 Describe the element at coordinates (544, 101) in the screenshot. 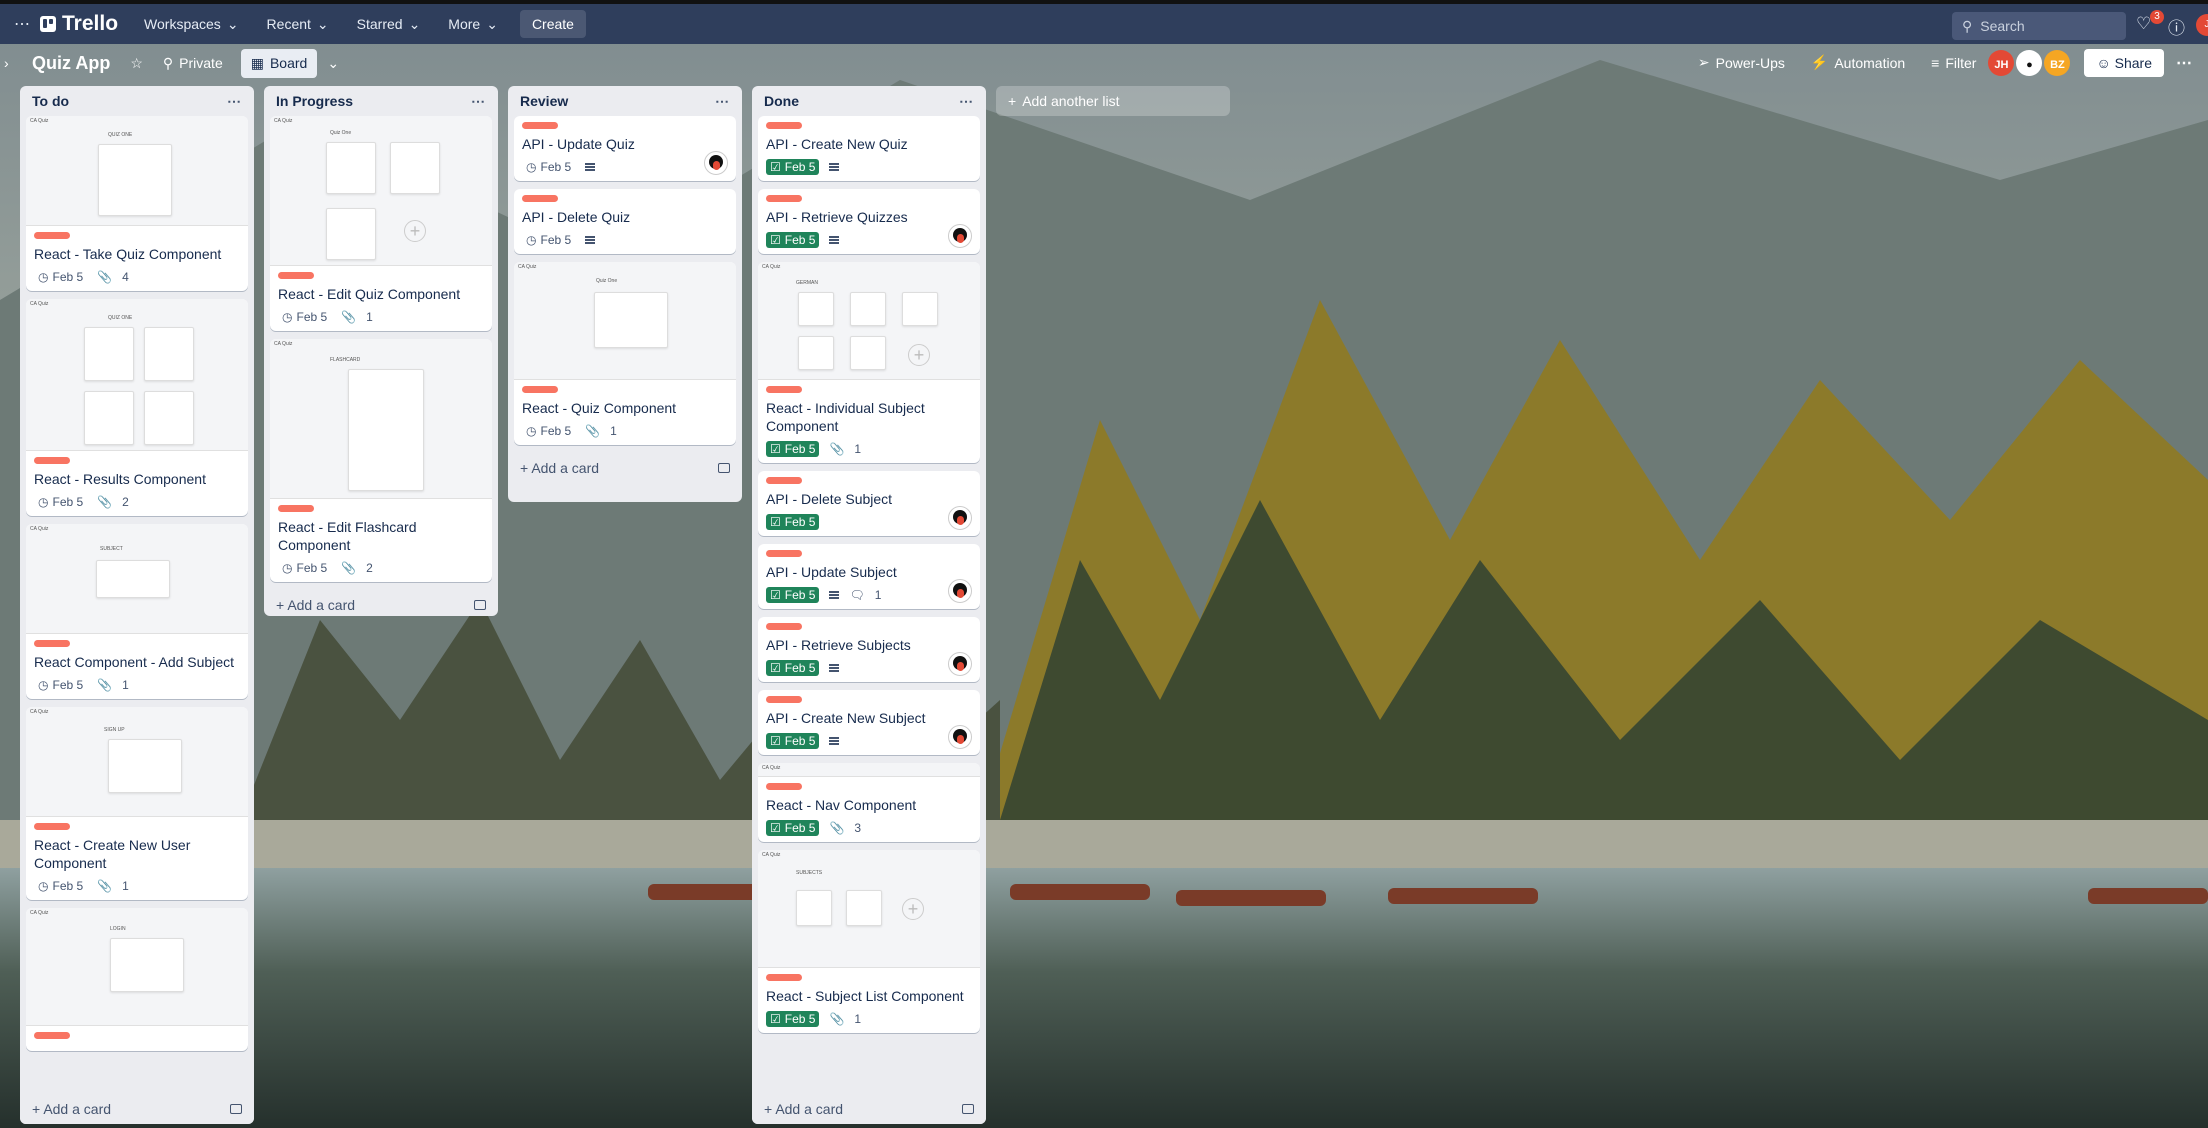

I see `list-title: Review` at that location.